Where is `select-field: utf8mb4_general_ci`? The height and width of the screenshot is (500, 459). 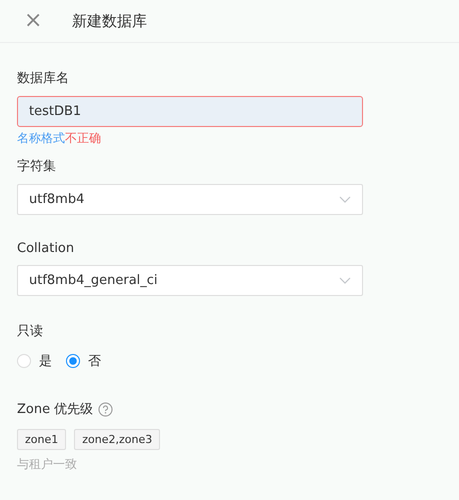 select-field: utf8mb4_general_ci is located at coordinates (190, 280).